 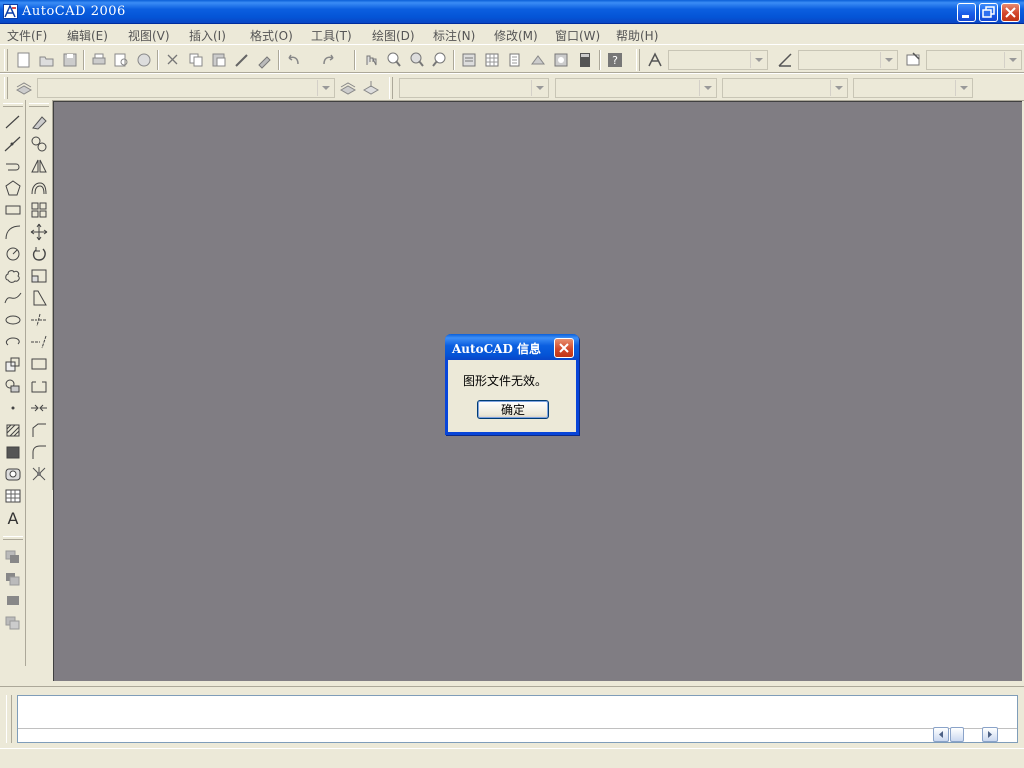 What do you see at coordinates (24, 60) in the screenshot?
I see `new-icon` at bounding box center [24, 60].